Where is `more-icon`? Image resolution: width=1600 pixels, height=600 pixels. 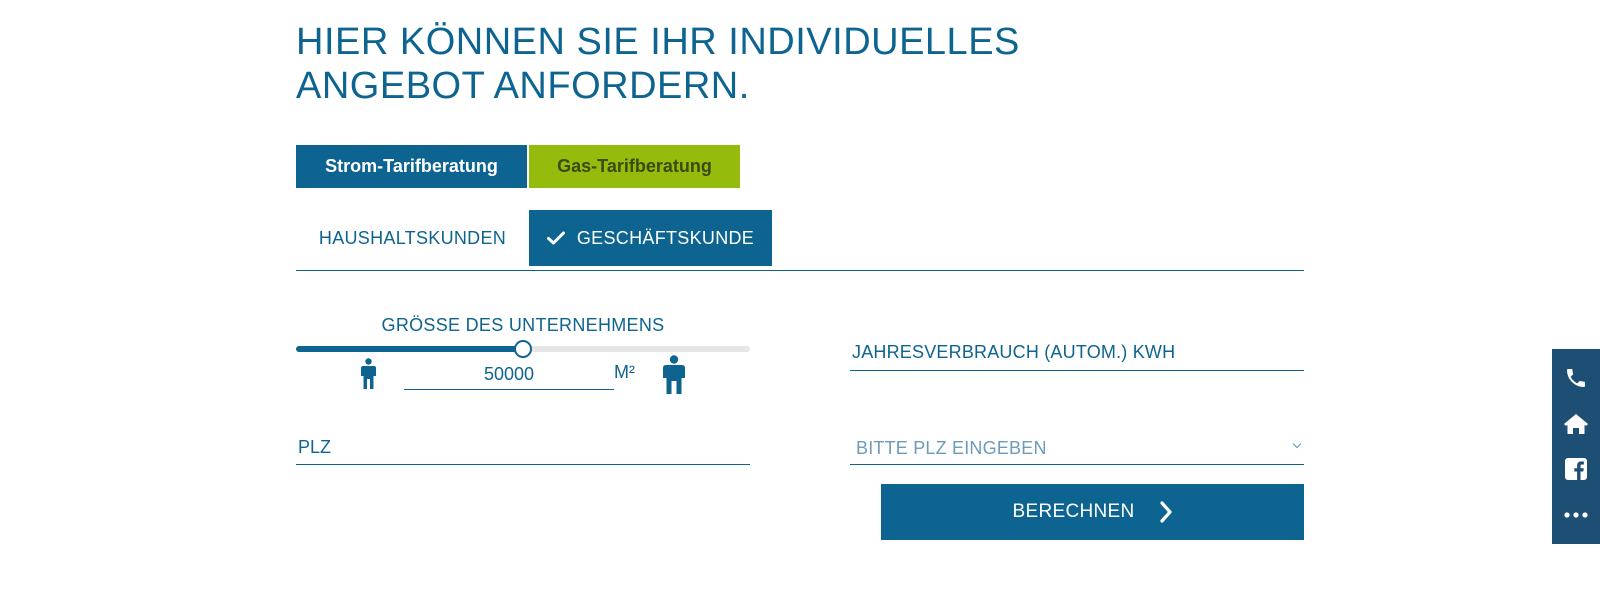 more-icon is located at coordinates (1576, 515).